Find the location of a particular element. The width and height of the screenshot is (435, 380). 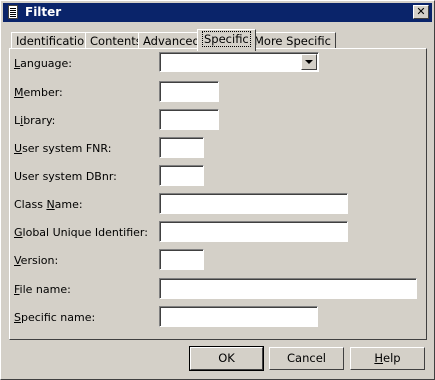

tab-label: Contents is located at coordinates (116, 41).